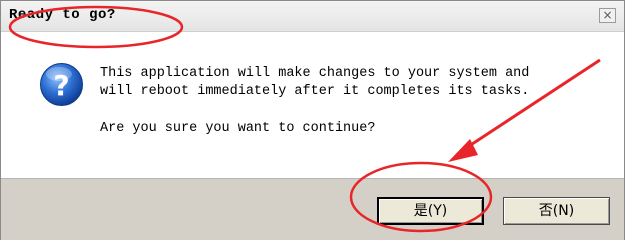 This screenshot has height=240, width=625. I want to click on no-button: 否(N), so click(556, 211).